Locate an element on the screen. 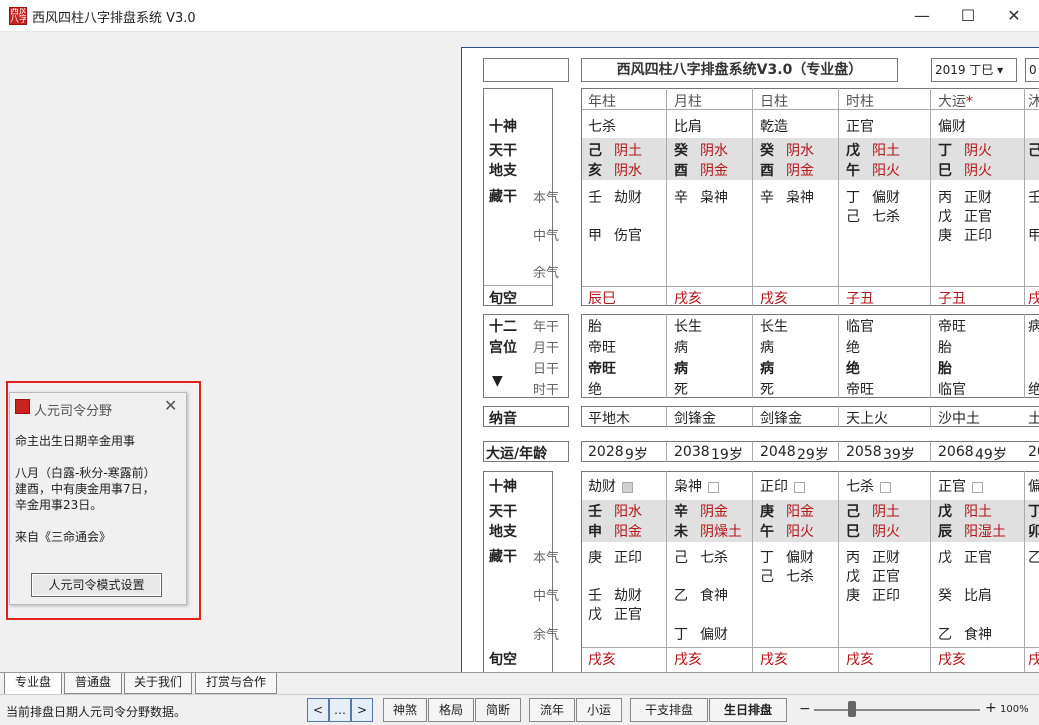  zoom-slider-thumb is located at coordinates (852, 709).